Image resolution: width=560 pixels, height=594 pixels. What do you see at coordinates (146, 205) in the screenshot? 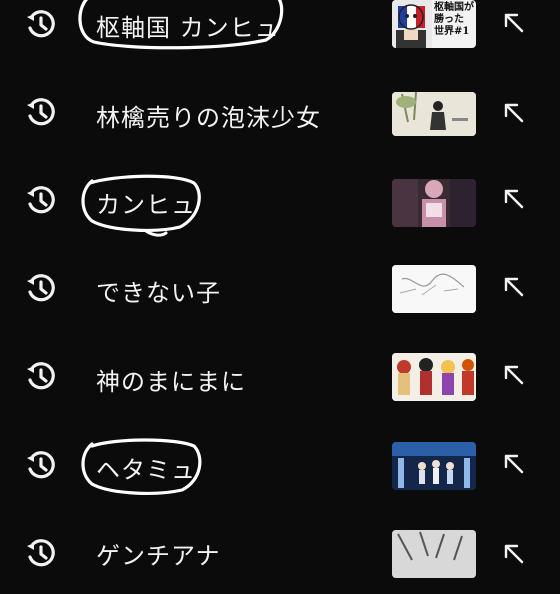
I see `history-label: カンヒュ` at bounding box center [146, 205].